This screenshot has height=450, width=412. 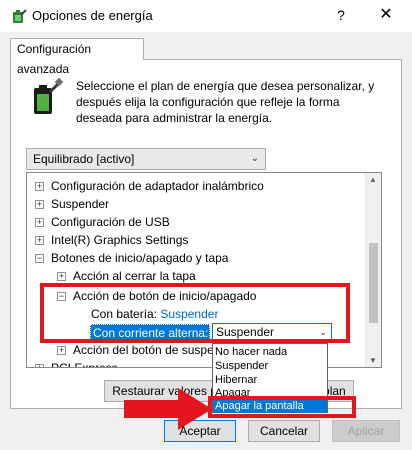 What do you see at coordinates (150, 332) in the screenshot?
I see `ac-power-label: Con corriente alterna:` at bounding box center [150, 332].